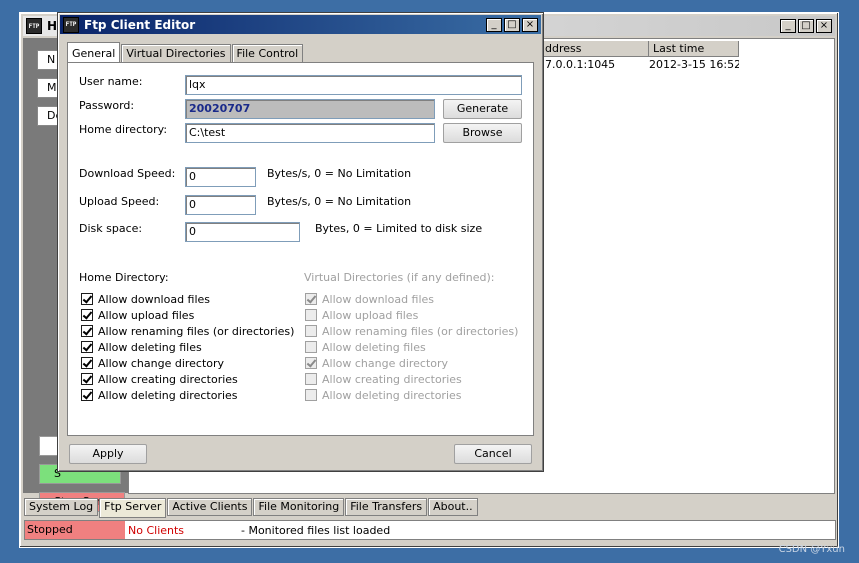 The width and height of the screenshot is (859, 563). Describe the element at coordinates (386, 507) in the screenshot. I see `tab-file-transfers: File Transfers` at that location.